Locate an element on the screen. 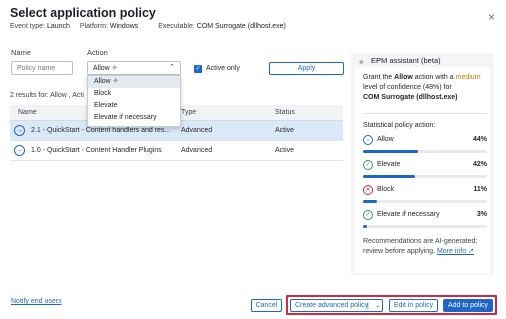  chevron-down-icon: ⌄ is located at coordinates (378, 305).